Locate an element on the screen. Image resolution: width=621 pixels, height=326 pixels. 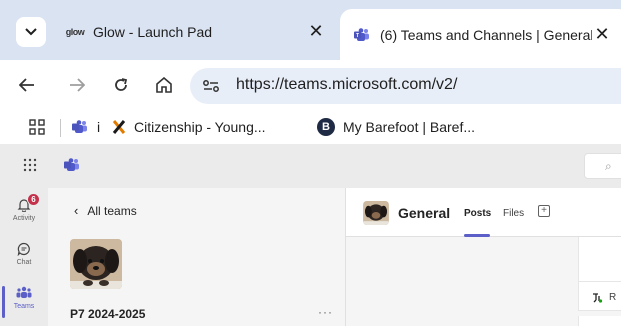
forward-button is located at coordinates (77, 85).